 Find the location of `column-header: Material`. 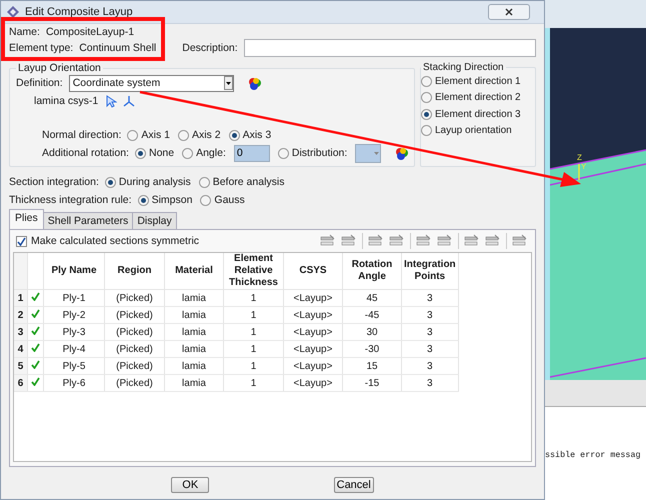

column-header: Material is located at coordinates (194, 271).